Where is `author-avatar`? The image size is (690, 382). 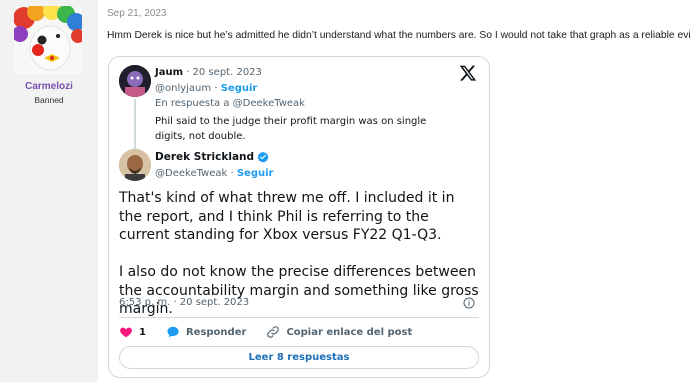 author-avatar is located at coordinates (135, 165).